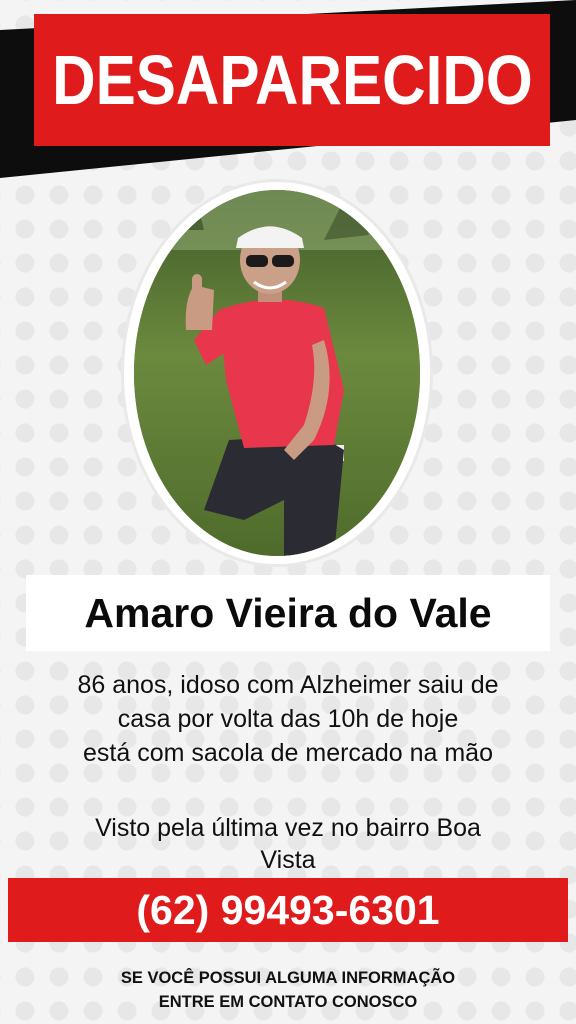 This screenshot has height=1024, width=576. What do you see at coordinates (288, 828) in the screenshot?
I see `last-seen-line: Visto pela última vez no bairro Boa` at bounding box center [288, 828].